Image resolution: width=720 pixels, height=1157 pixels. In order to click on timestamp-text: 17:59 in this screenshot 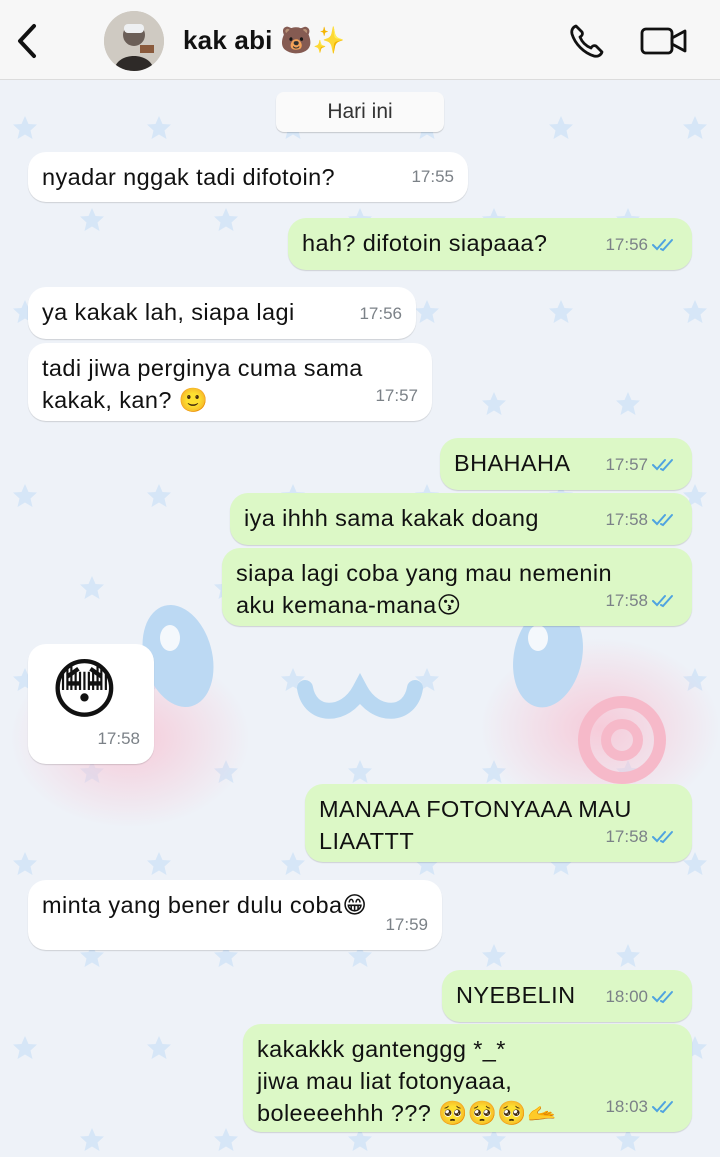, I will do `click(406, 924)`.